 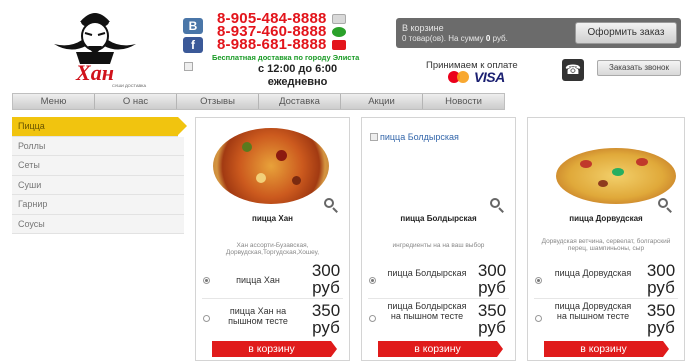 I want to click on nav-item-promotions: Акции, so click(x=382, y=101).